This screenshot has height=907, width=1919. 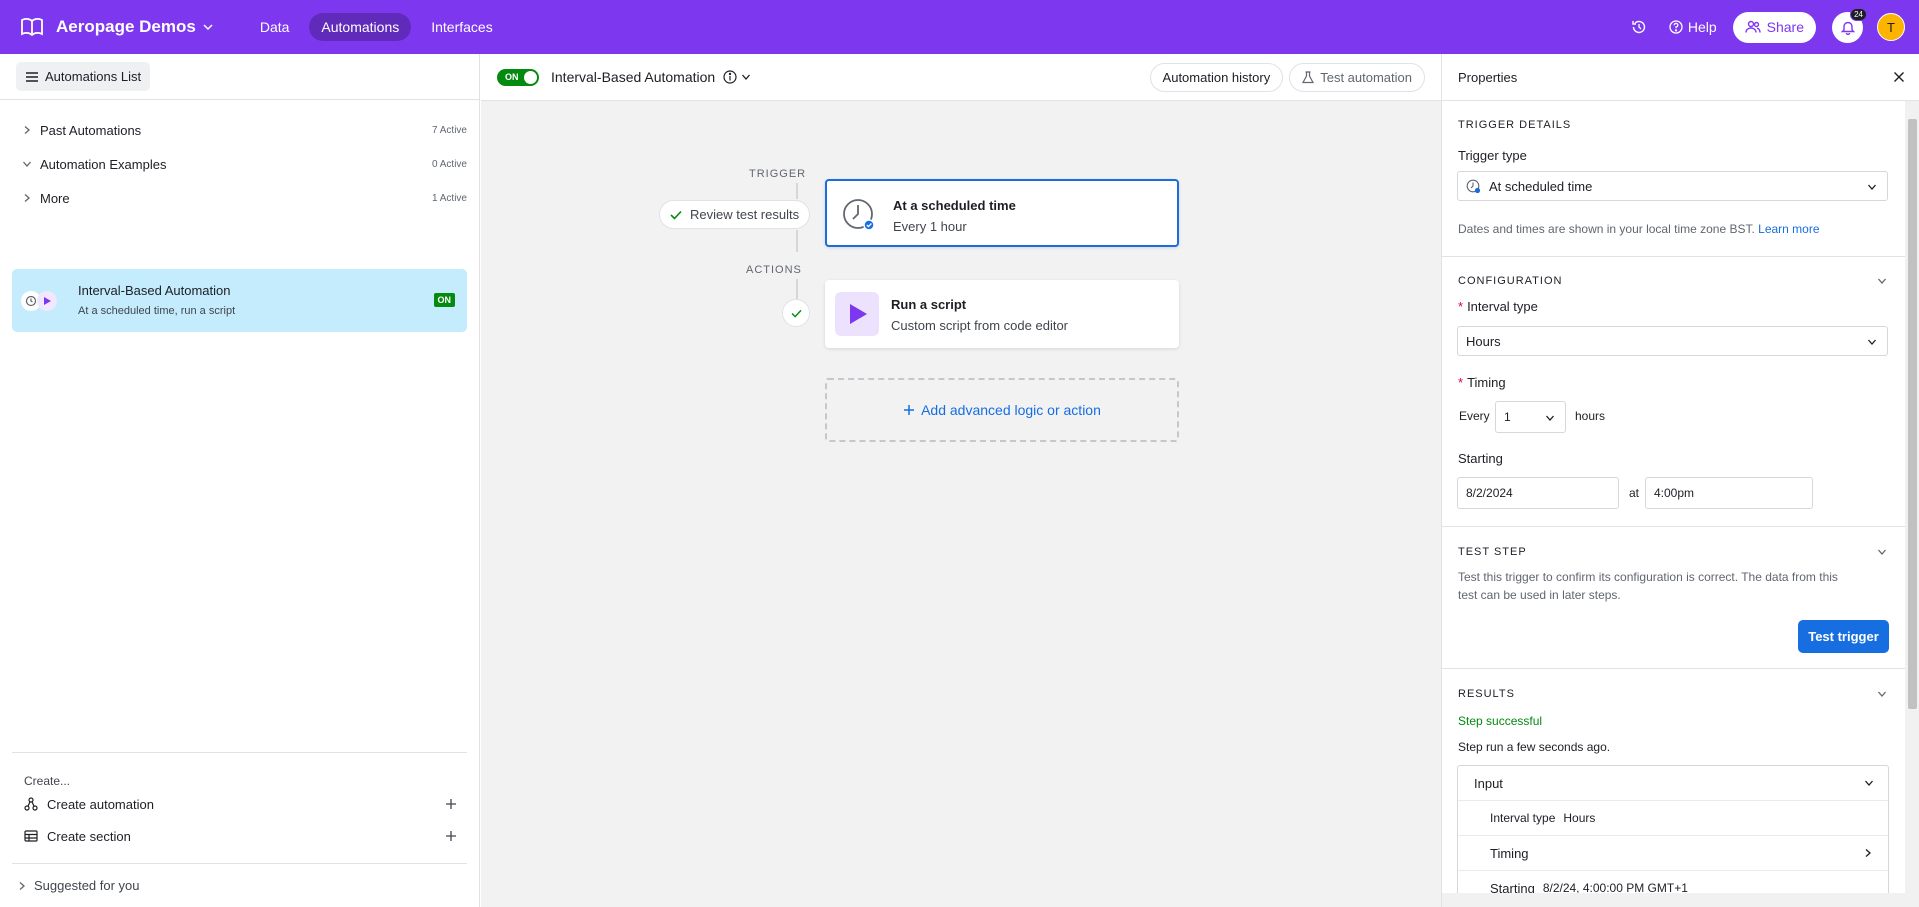 What do you see at coordinates (126, 27) in the screenshot?
I see `base-name: Aeropage Demos` at bounding box center [126, 27].